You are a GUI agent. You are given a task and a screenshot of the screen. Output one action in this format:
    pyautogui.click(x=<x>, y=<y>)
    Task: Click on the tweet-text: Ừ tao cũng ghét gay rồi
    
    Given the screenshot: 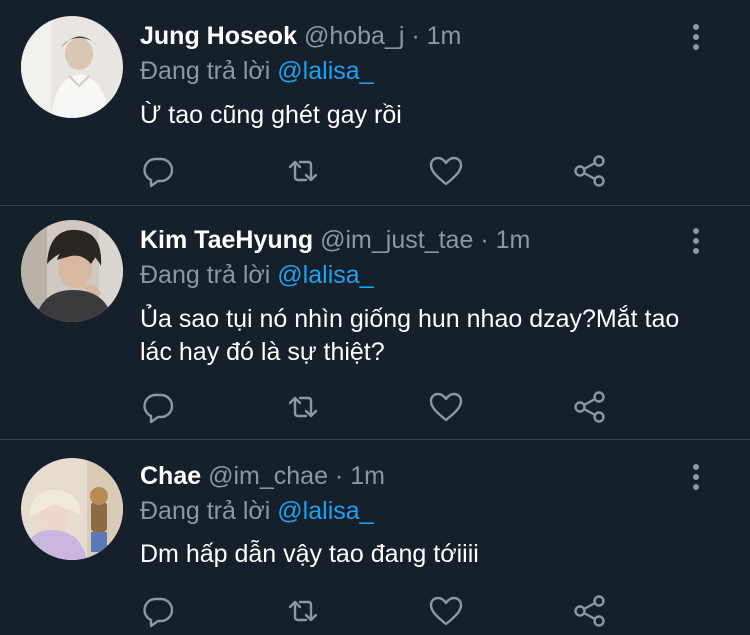 What is the action you would take?
    pyautogui.click(x=271, y=115)
    